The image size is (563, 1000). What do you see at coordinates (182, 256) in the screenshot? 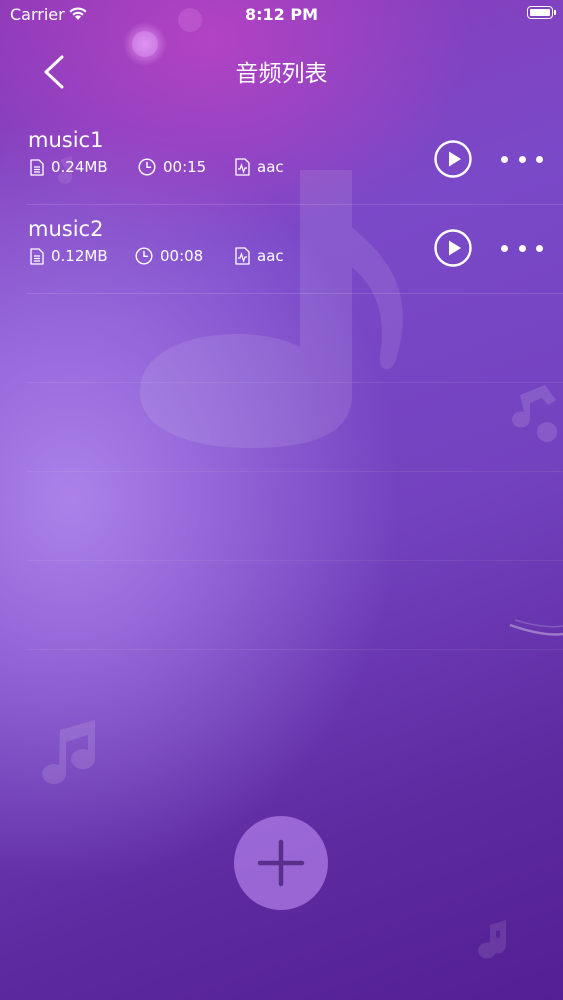
I see `track-duration-value: 00:08` at bounding box center [182, 256].